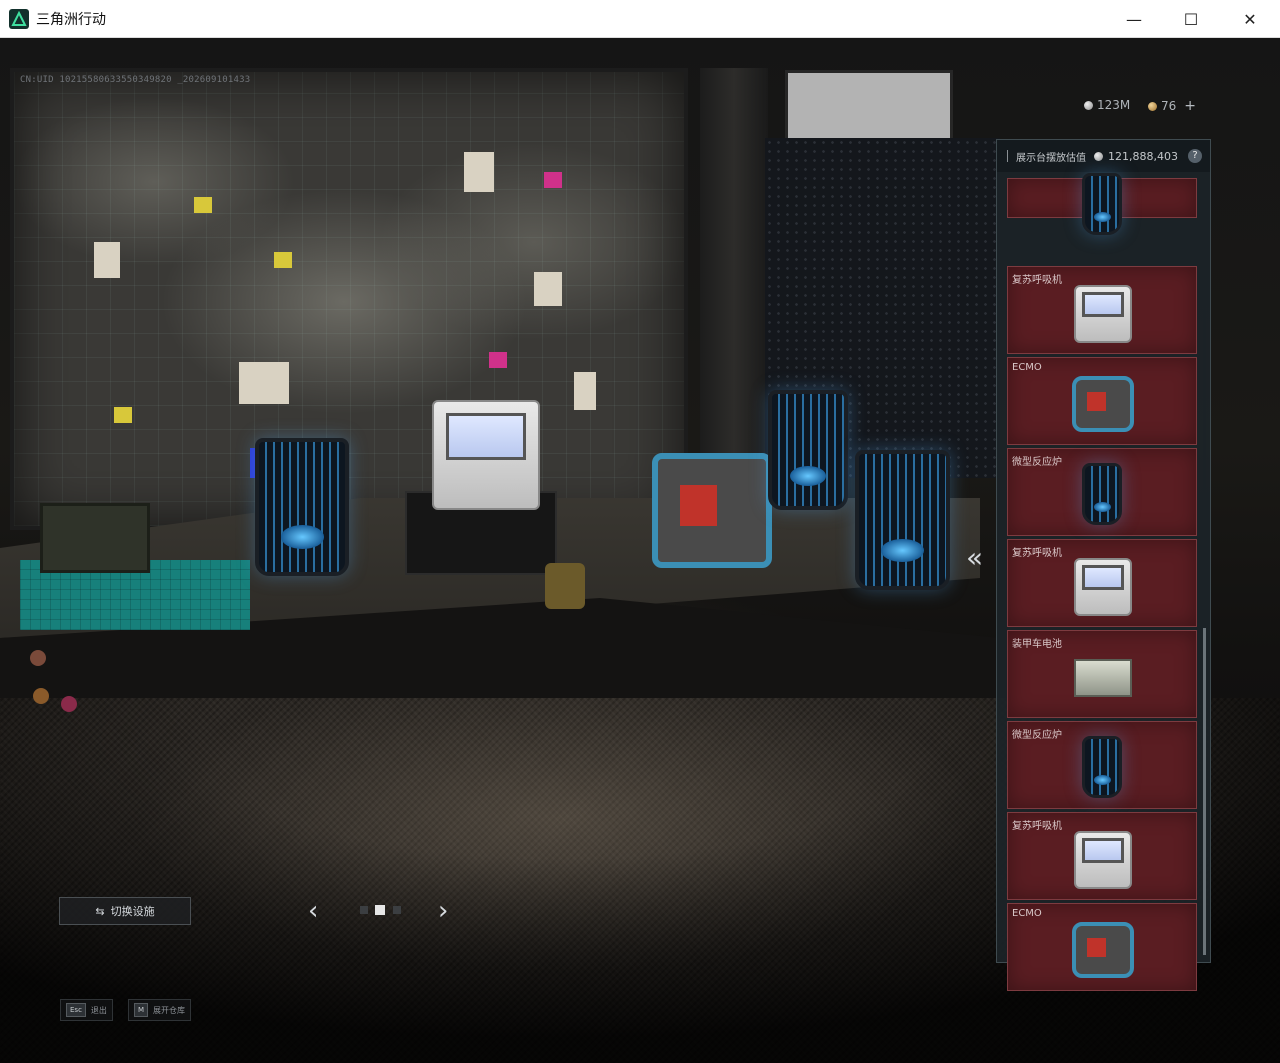 This screenshot has height=1063, width=1280. I want to click on gold-amount: 76, so click(1169, 106).